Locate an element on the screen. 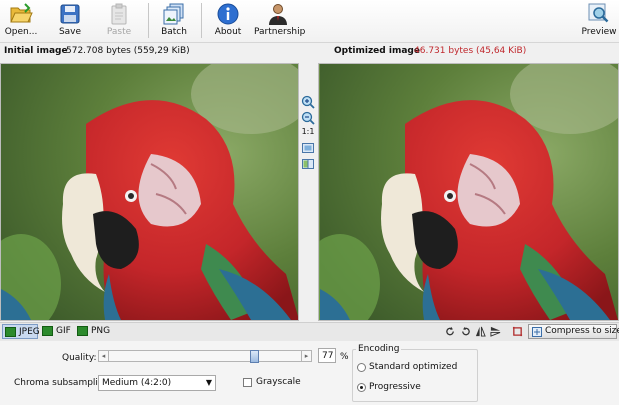  chroma-subsampling-value: Medium (4:2:0) is located at coordinates (137, 383).